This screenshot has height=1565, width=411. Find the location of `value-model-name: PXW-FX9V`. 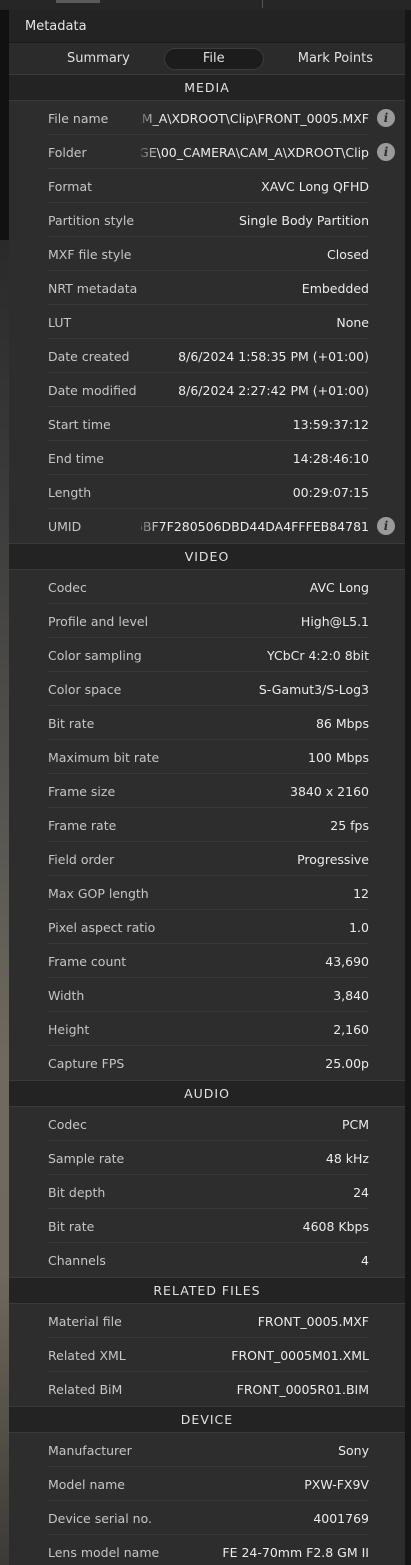

value-model-name: PXW-FX9V is located at coordinates (336, 1484).